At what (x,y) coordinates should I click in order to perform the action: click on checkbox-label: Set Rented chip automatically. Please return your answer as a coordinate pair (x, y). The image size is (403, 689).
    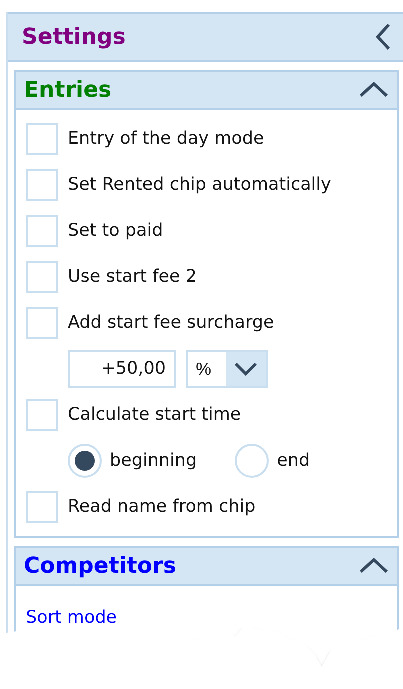
    Looking at the image, I should click on (200, 185).